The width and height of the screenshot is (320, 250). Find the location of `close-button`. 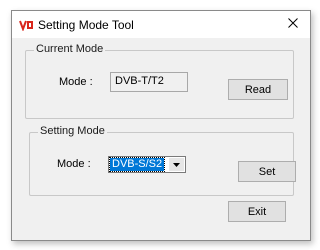

close-button is located at coordinates (293, 24).